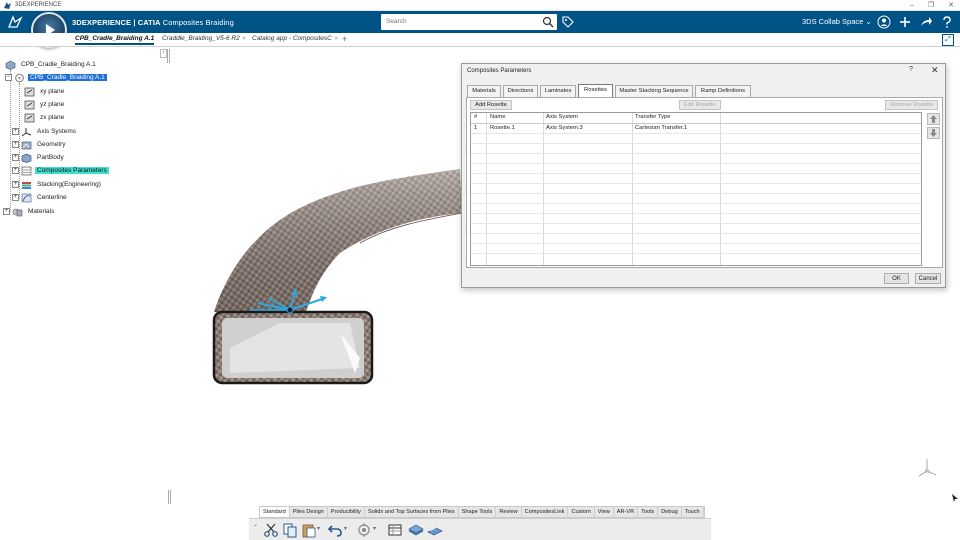 Image resolution: width=960 pixels, height=540 pixels. Describe the element at coordinates (335, 530) in the screenshot. I see `undo-icon` at that location.